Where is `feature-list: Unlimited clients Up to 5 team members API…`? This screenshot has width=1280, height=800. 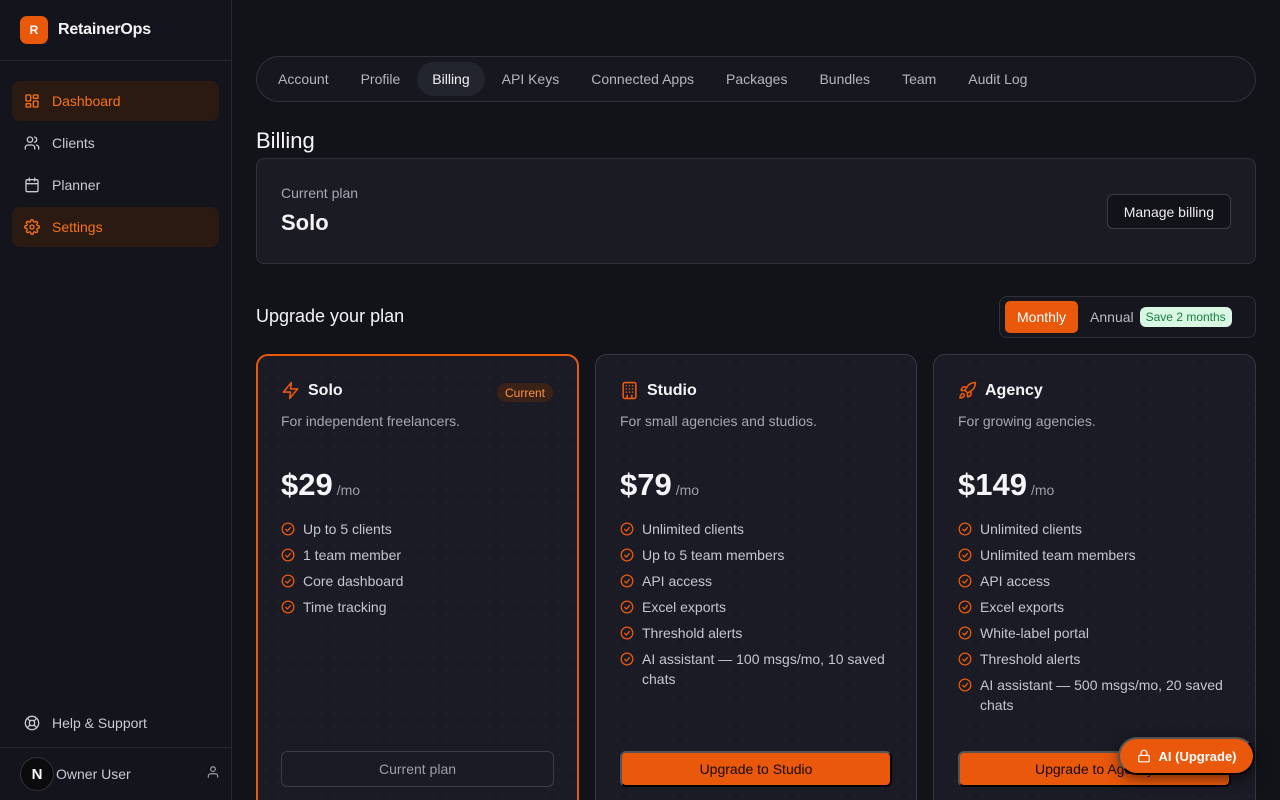 feature-list: Unlimited clients Up to 5 team members API… is located at coordinates (765, 607).